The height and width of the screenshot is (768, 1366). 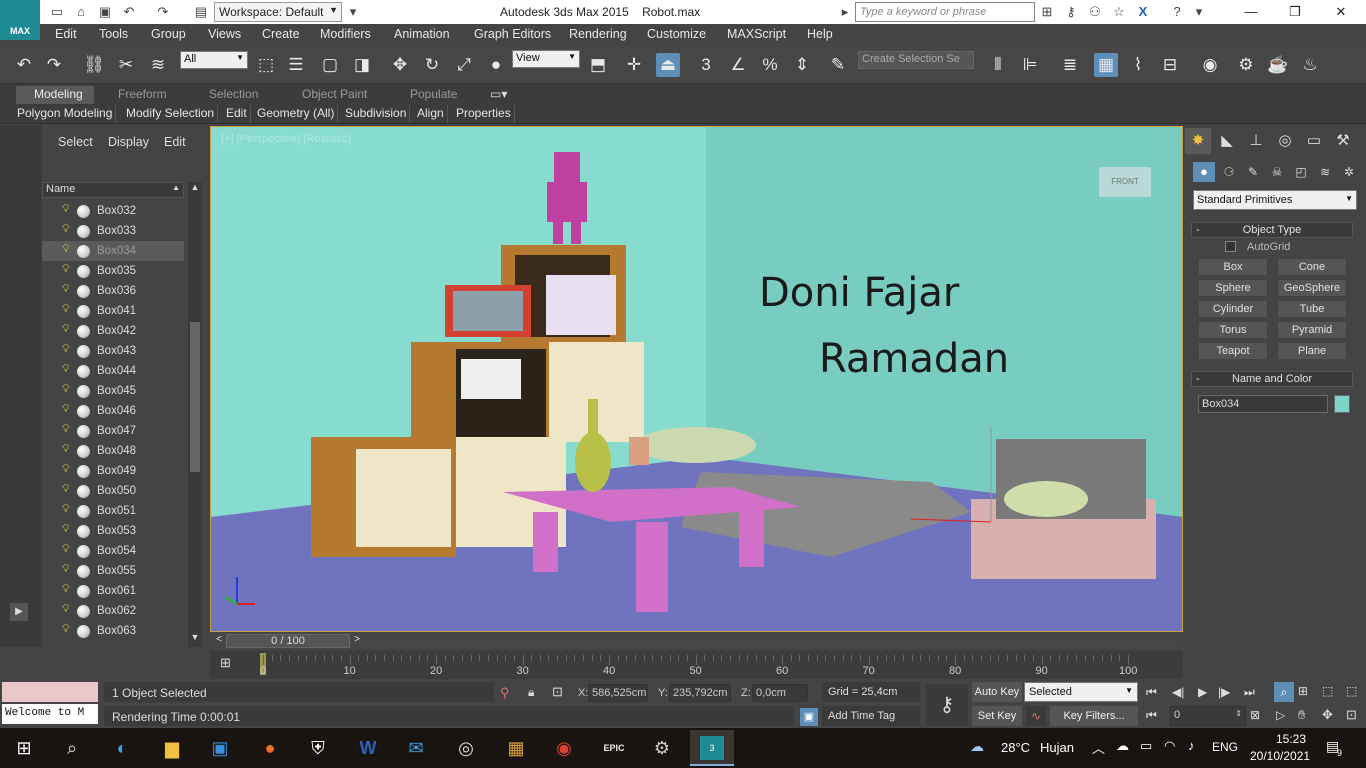 What do you see at coordinates (1312, 330) in the screenshot?
I see `pyramid-button: Pyramid` at bounding box center [1312, 330].